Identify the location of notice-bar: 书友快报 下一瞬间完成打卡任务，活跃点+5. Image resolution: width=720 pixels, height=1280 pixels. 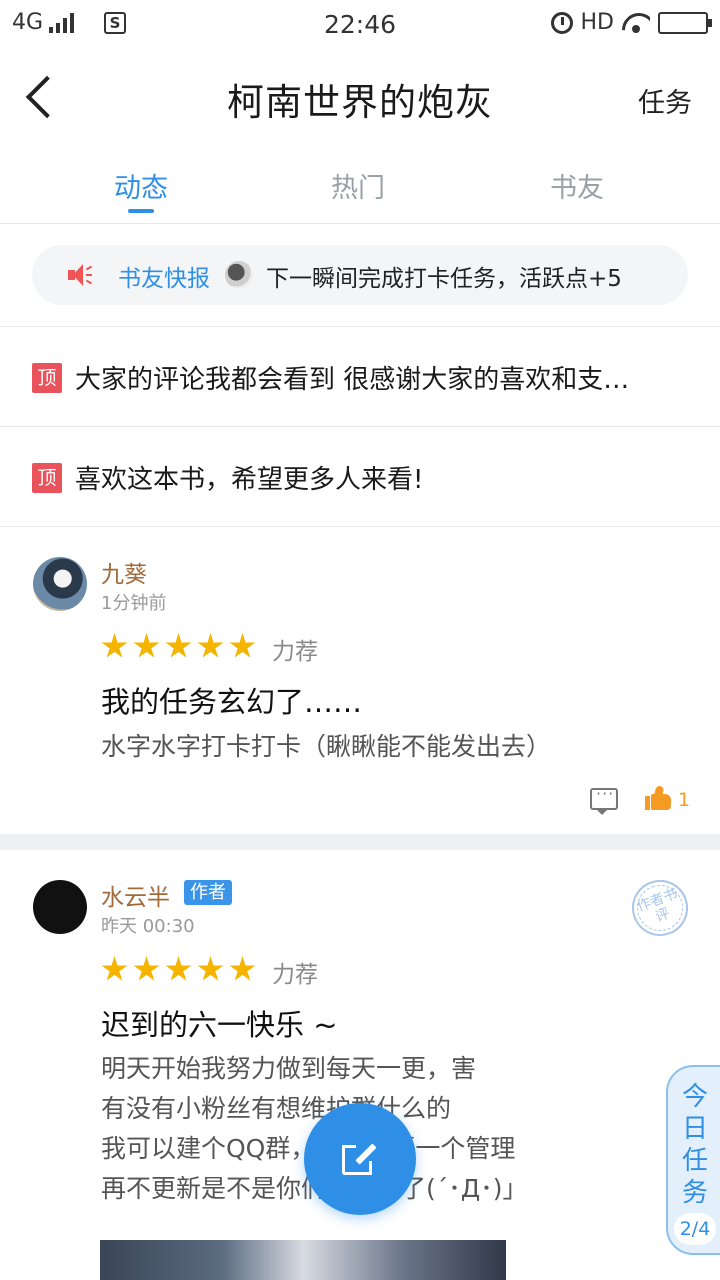
(360, 275).